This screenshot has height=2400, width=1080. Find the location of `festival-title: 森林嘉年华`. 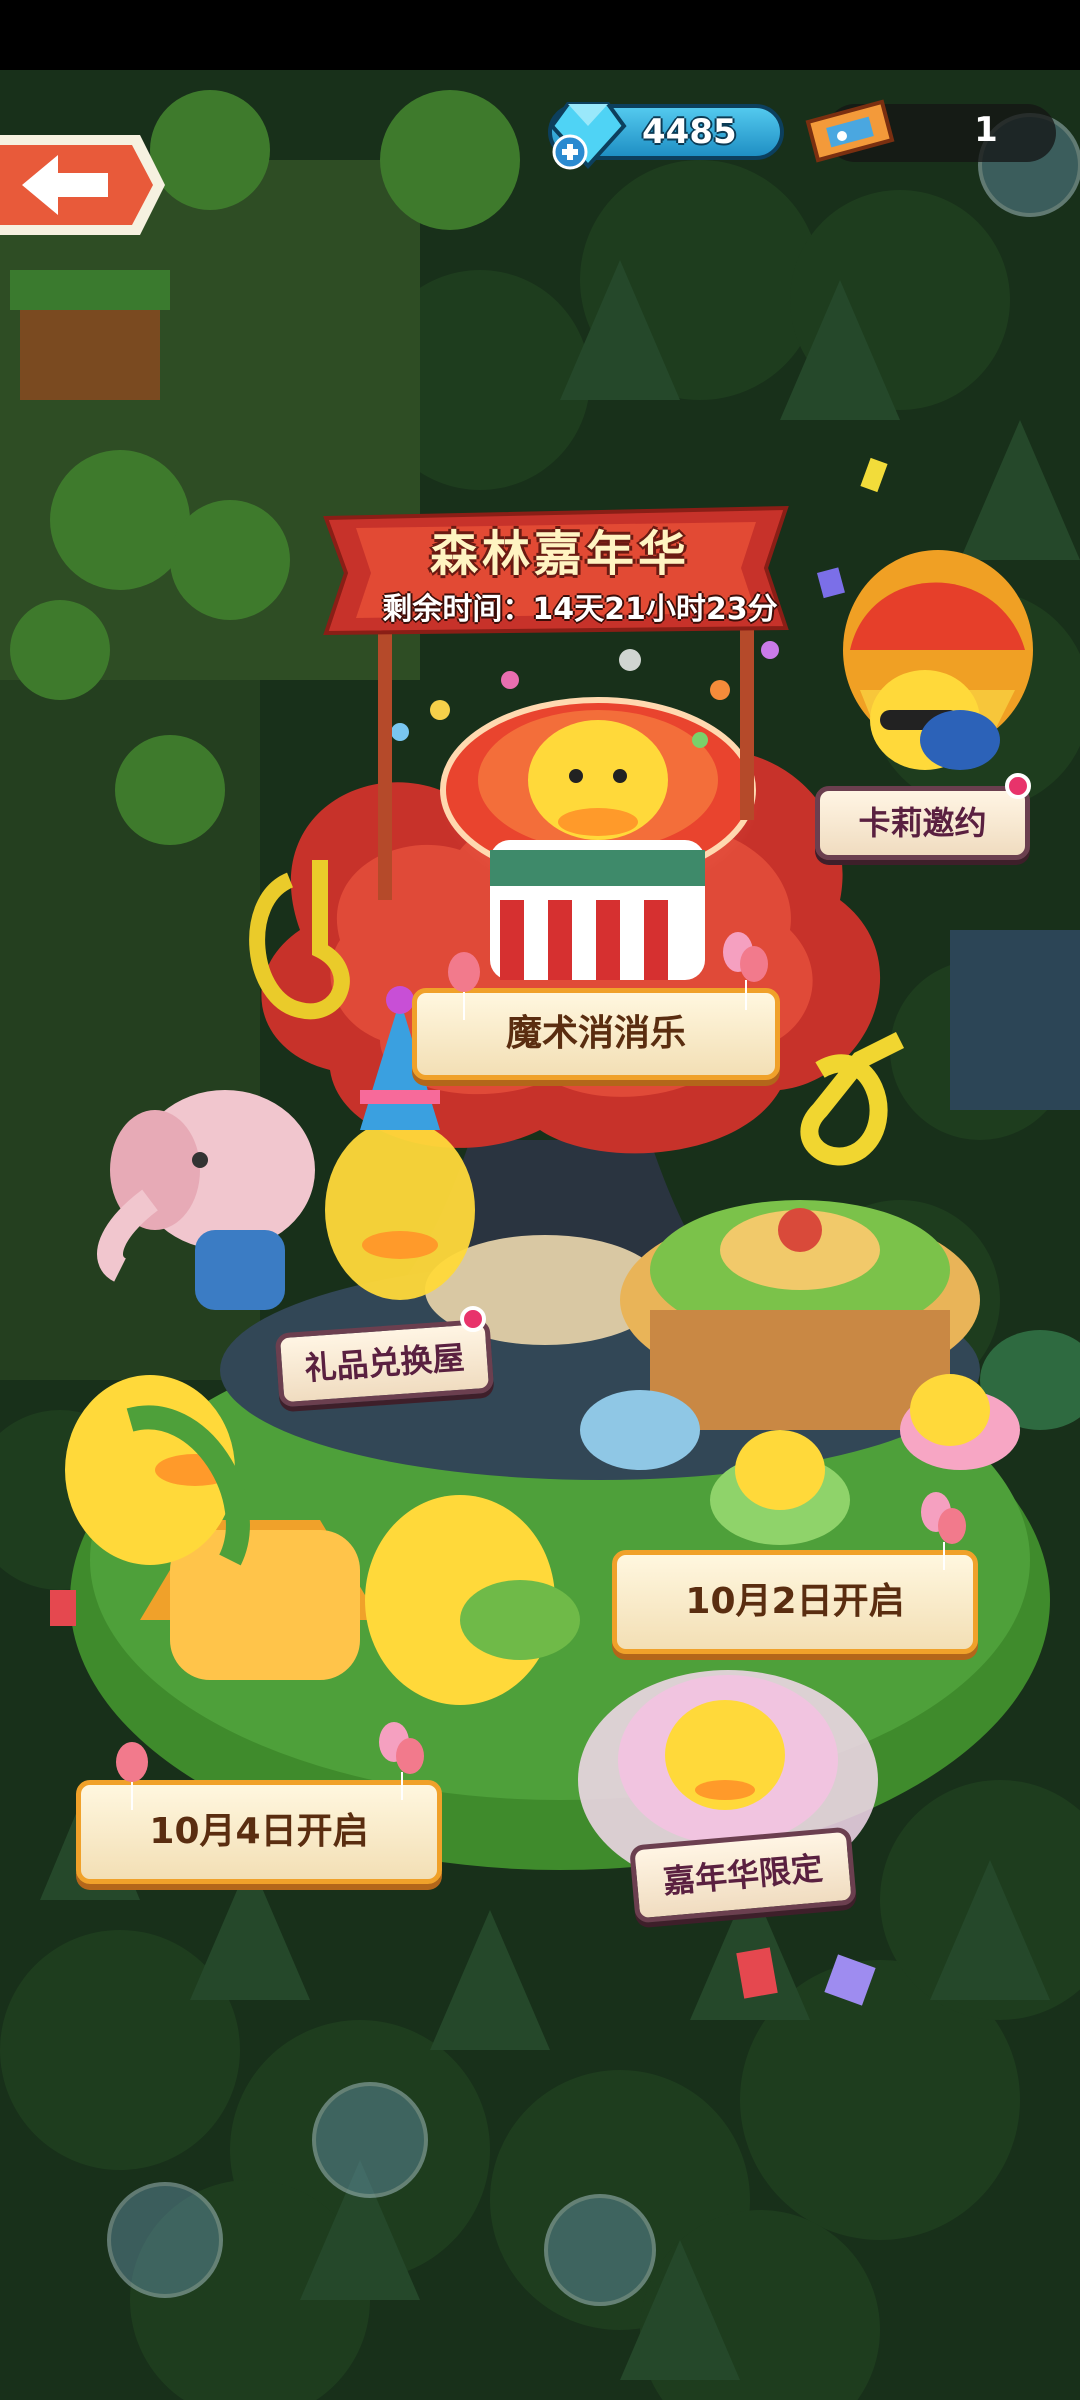

festival-title: 森林嘉年华 is located at coordinates (559, 554).